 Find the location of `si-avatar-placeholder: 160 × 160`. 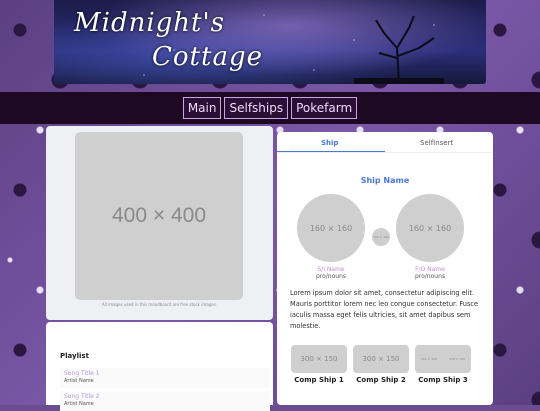

si-avatar-placeholder: 160 × 160 is located at coordinates (331, 228).